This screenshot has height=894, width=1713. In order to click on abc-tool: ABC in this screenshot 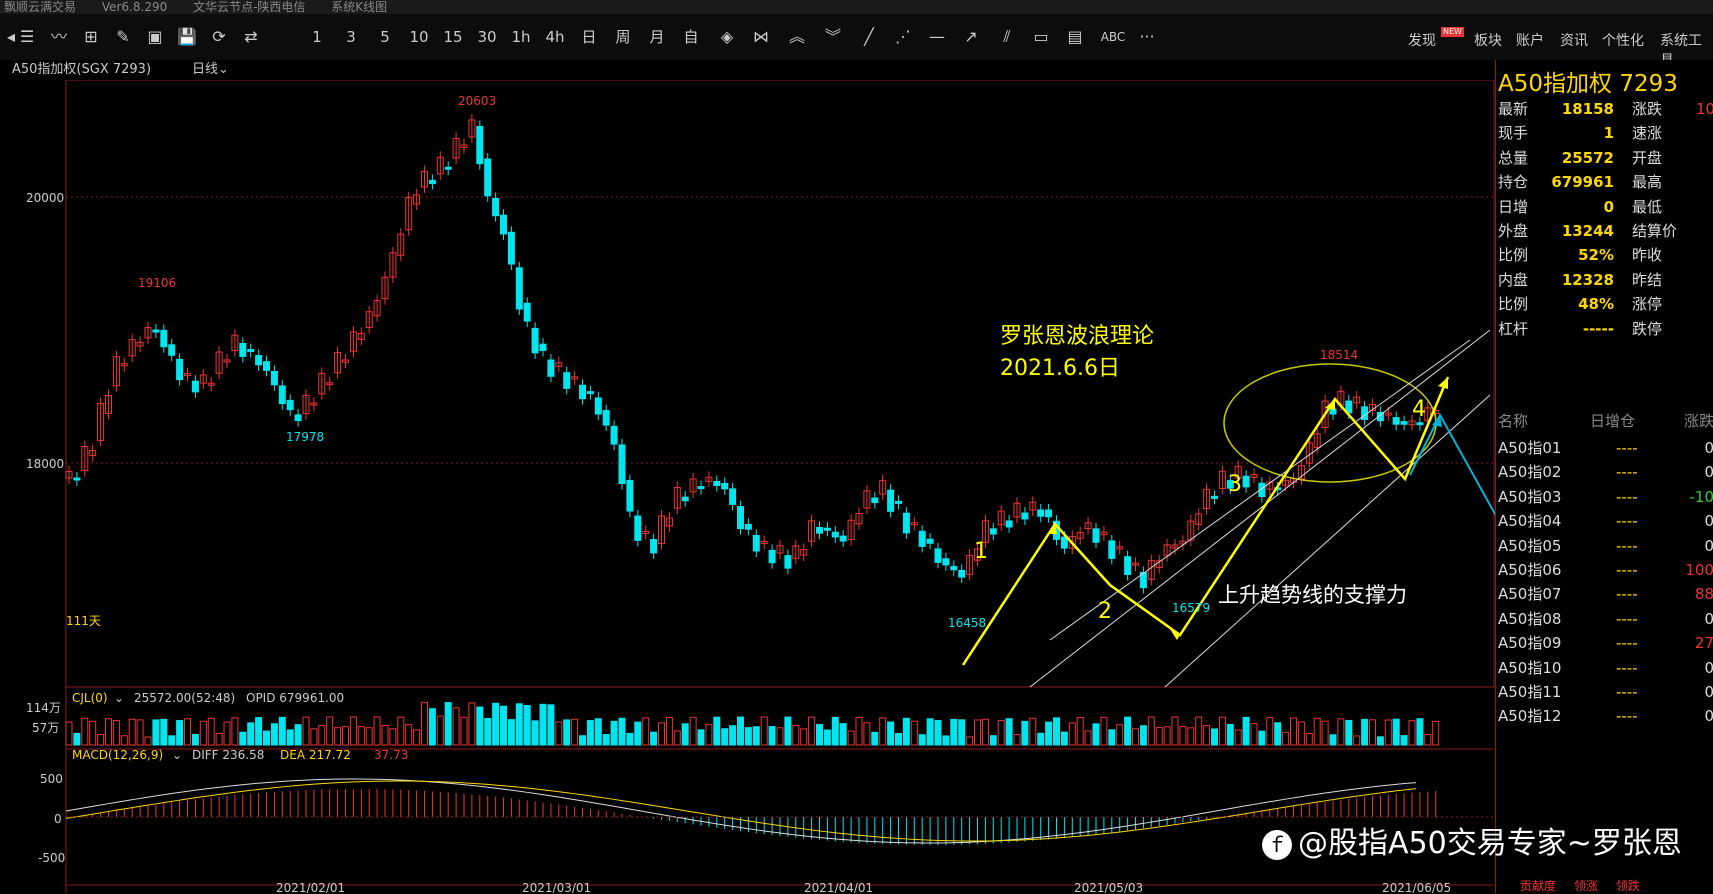, I will do `click(1113, 37)`.